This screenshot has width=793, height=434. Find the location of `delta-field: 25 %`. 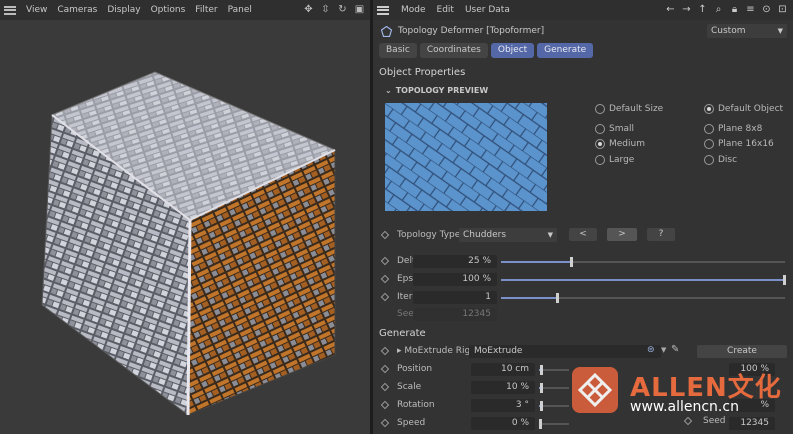

delta-field: 25 % is located at coordinates (455, 261).